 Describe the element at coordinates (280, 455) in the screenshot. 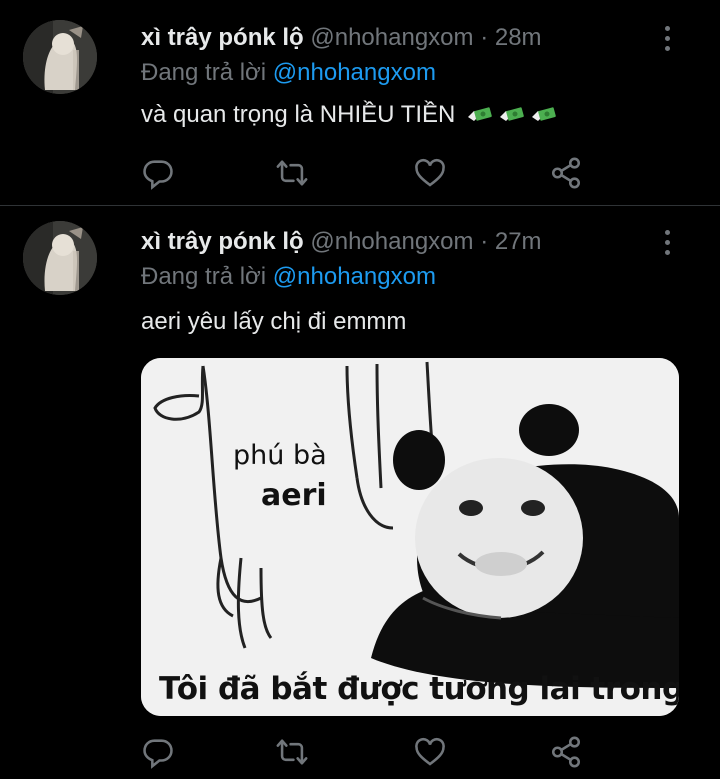

I see `meme-label: phú bà` at that location.